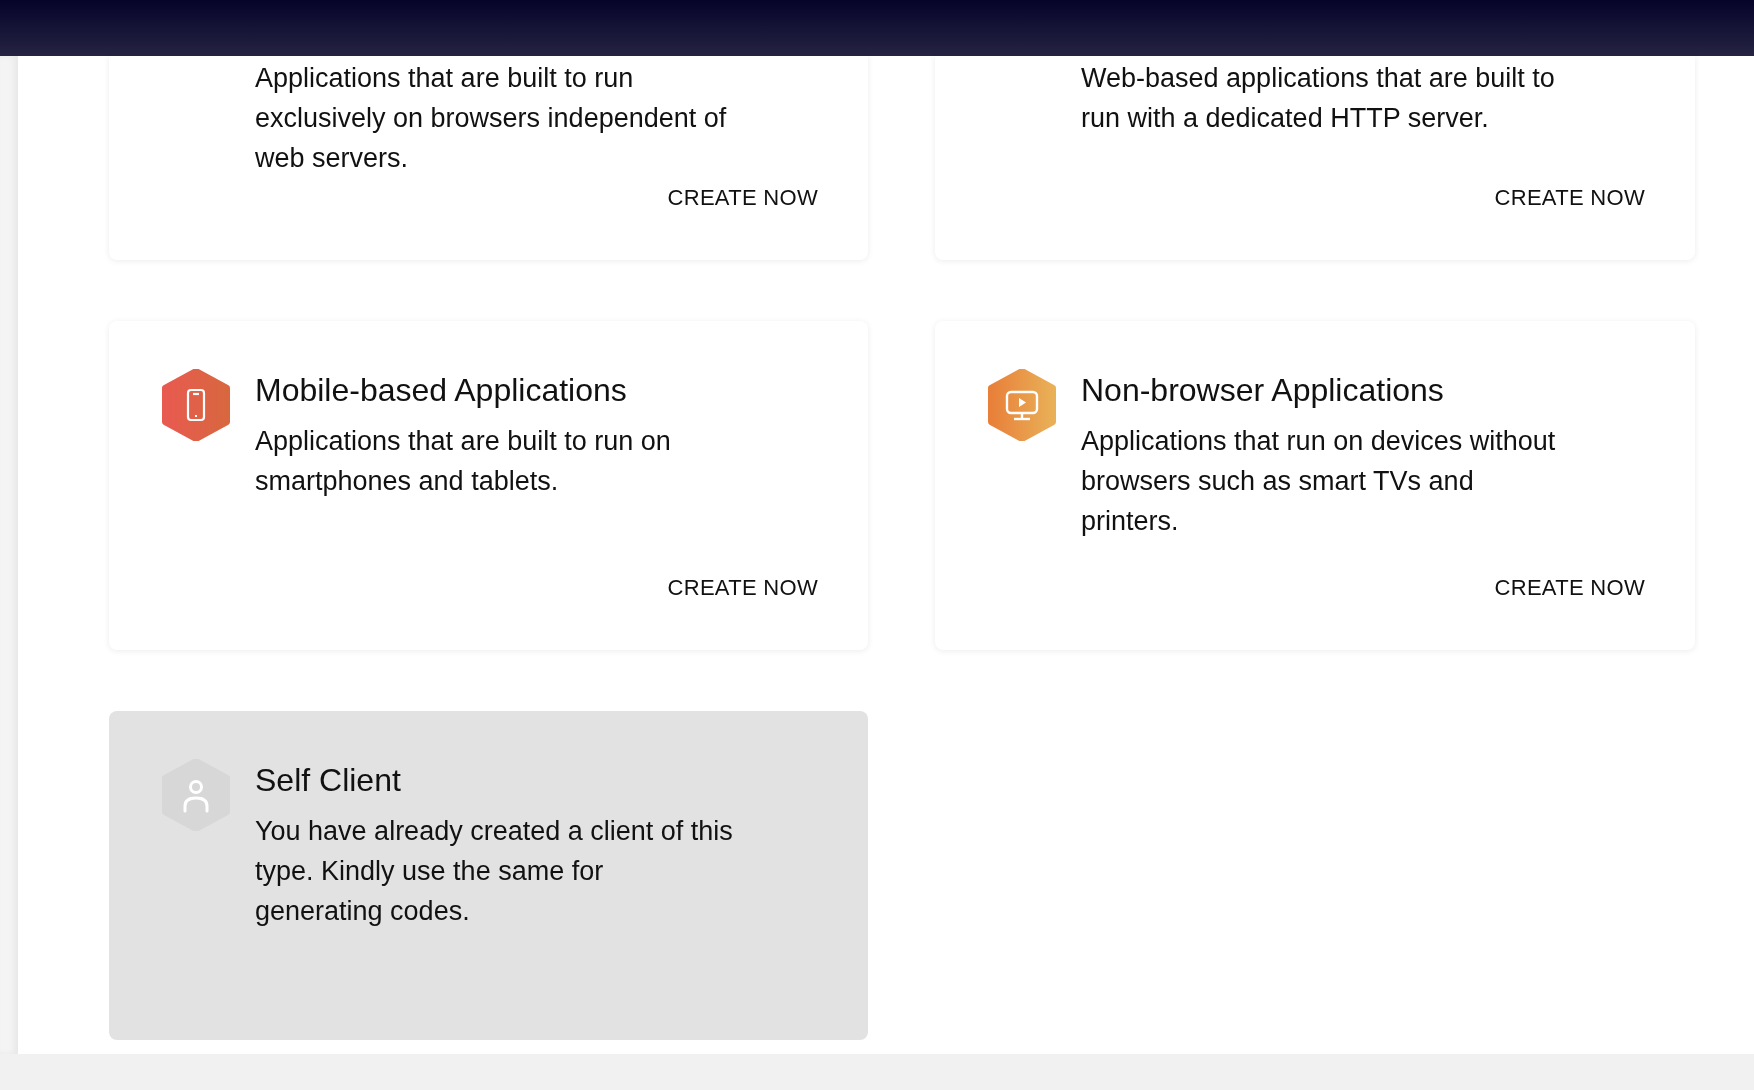  What do you see at coordinates (1318, 98) in the screenshot?
I see `card-description: Web-based applications that are built to run with a dedicated HTTP server.` at bounding box center [1318, 98].